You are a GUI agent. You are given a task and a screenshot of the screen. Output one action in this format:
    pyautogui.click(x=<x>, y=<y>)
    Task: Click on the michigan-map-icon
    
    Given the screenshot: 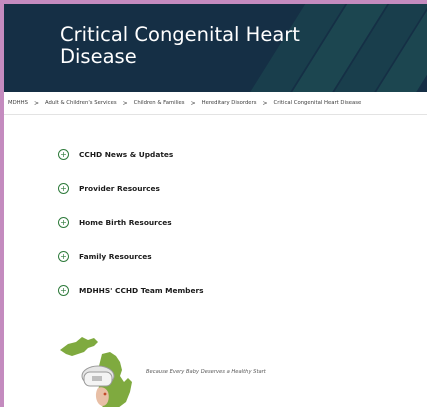 What is the action you would take?
    pyautogui.click(x=96, y=372)
    